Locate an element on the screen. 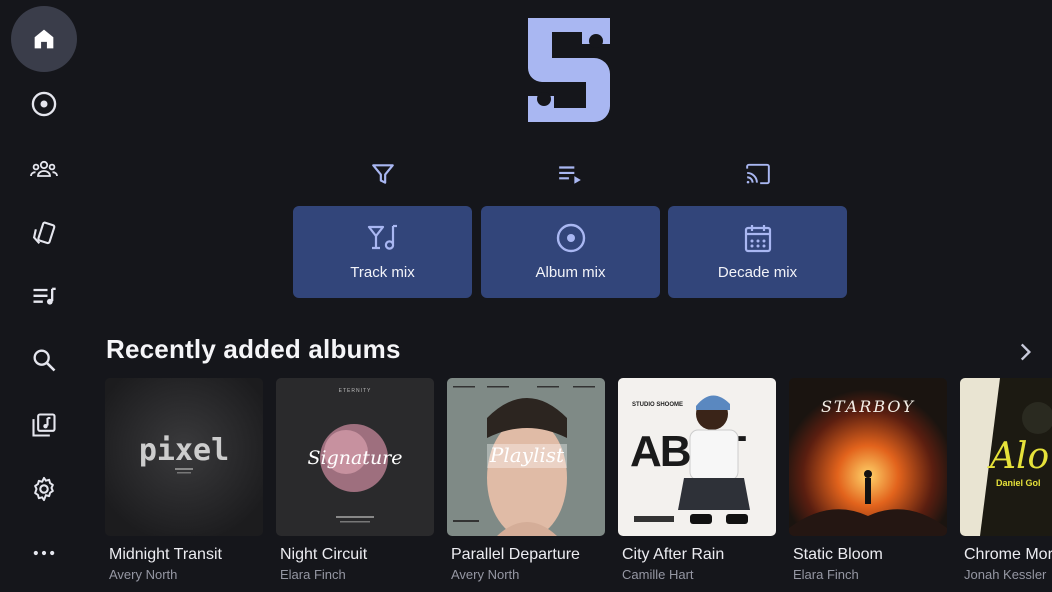  album-title: Chrome Morning is located at coordinates (1008, 554).